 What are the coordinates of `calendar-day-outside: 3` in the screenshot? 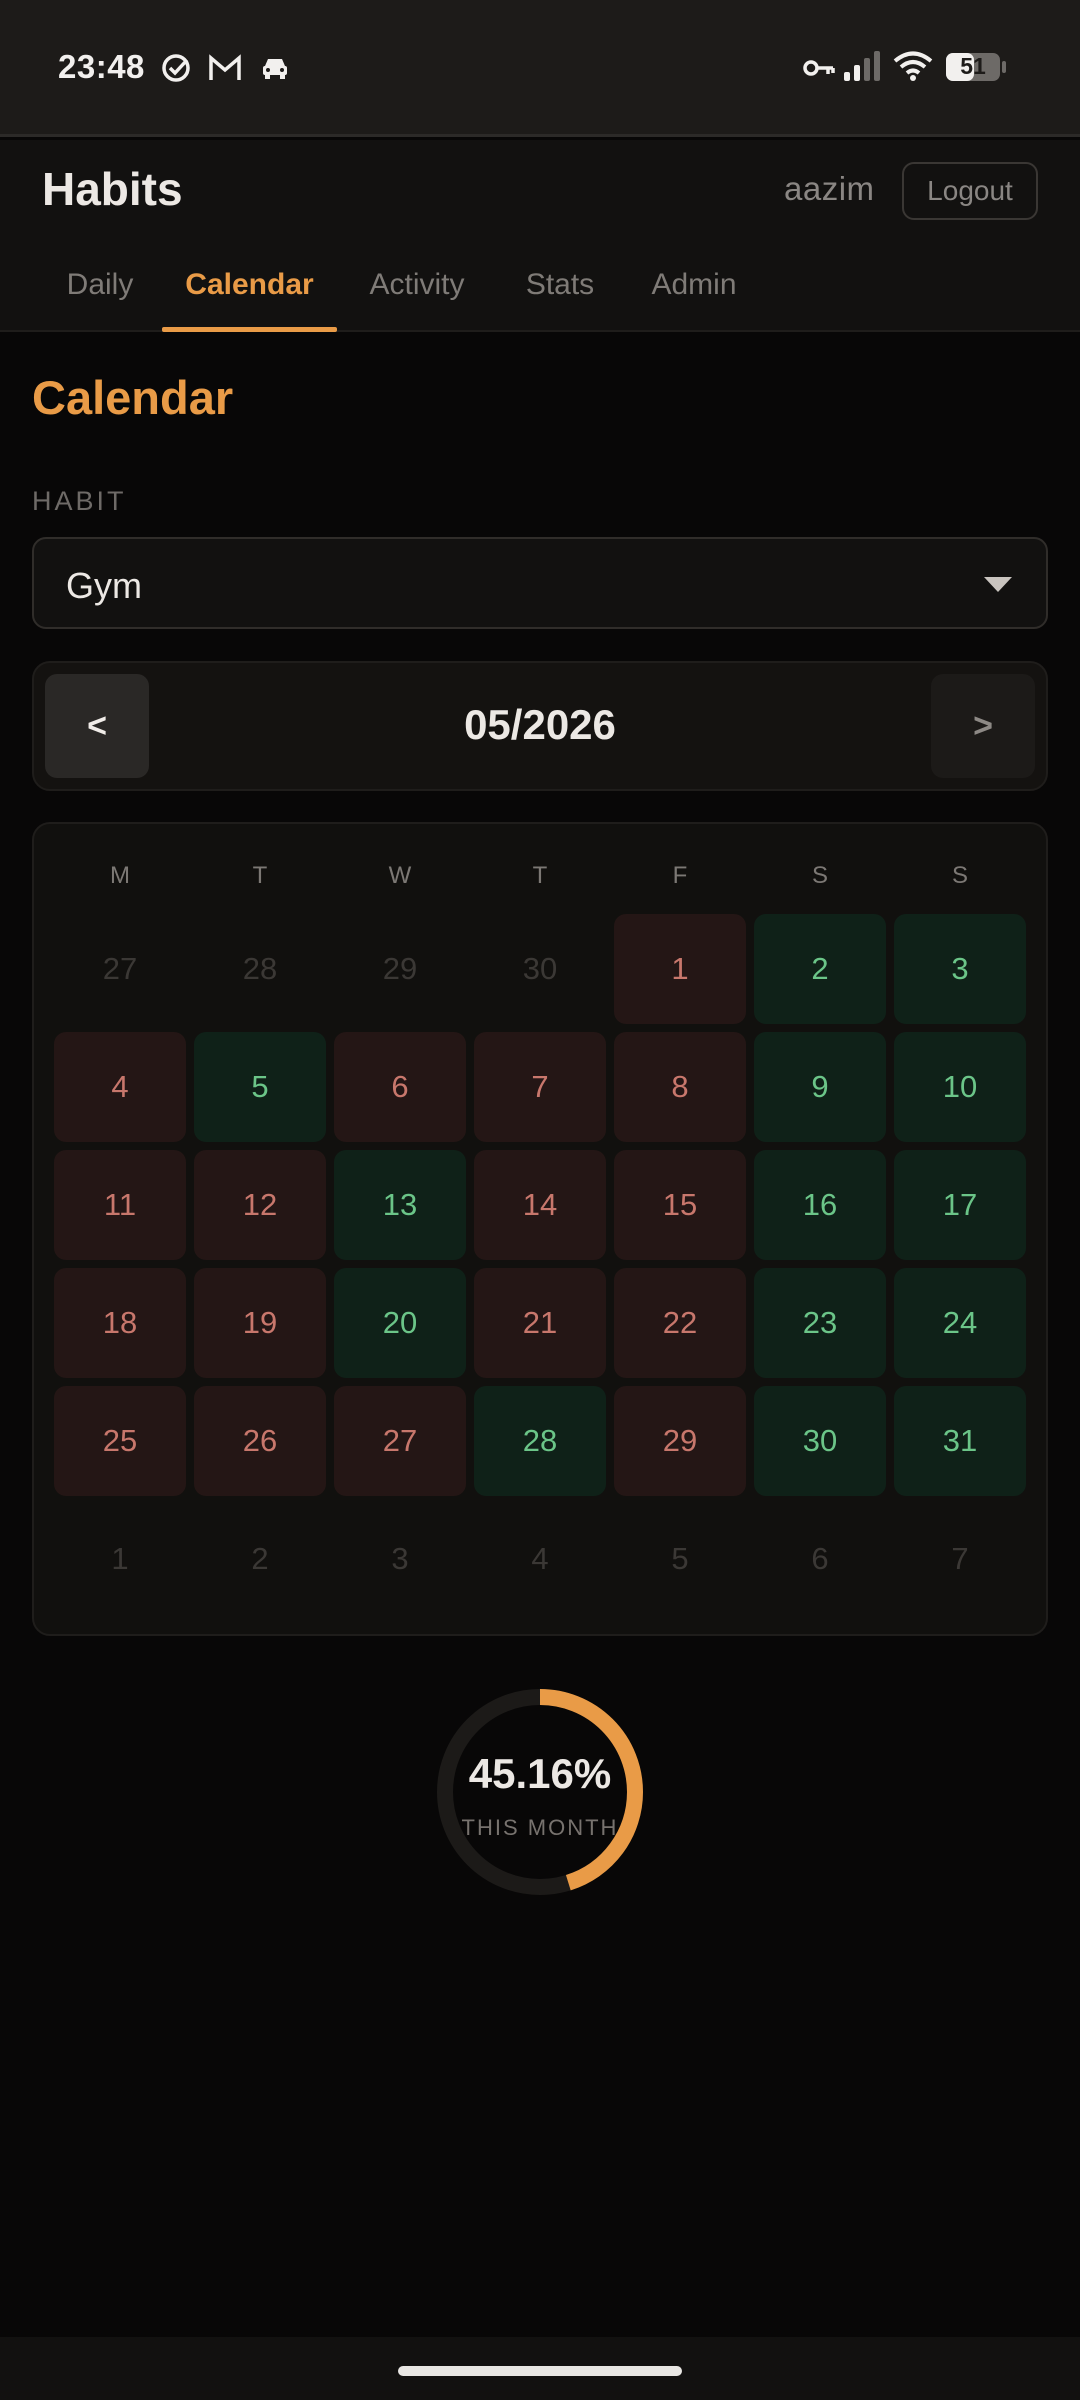 It's located at (400, 1558).